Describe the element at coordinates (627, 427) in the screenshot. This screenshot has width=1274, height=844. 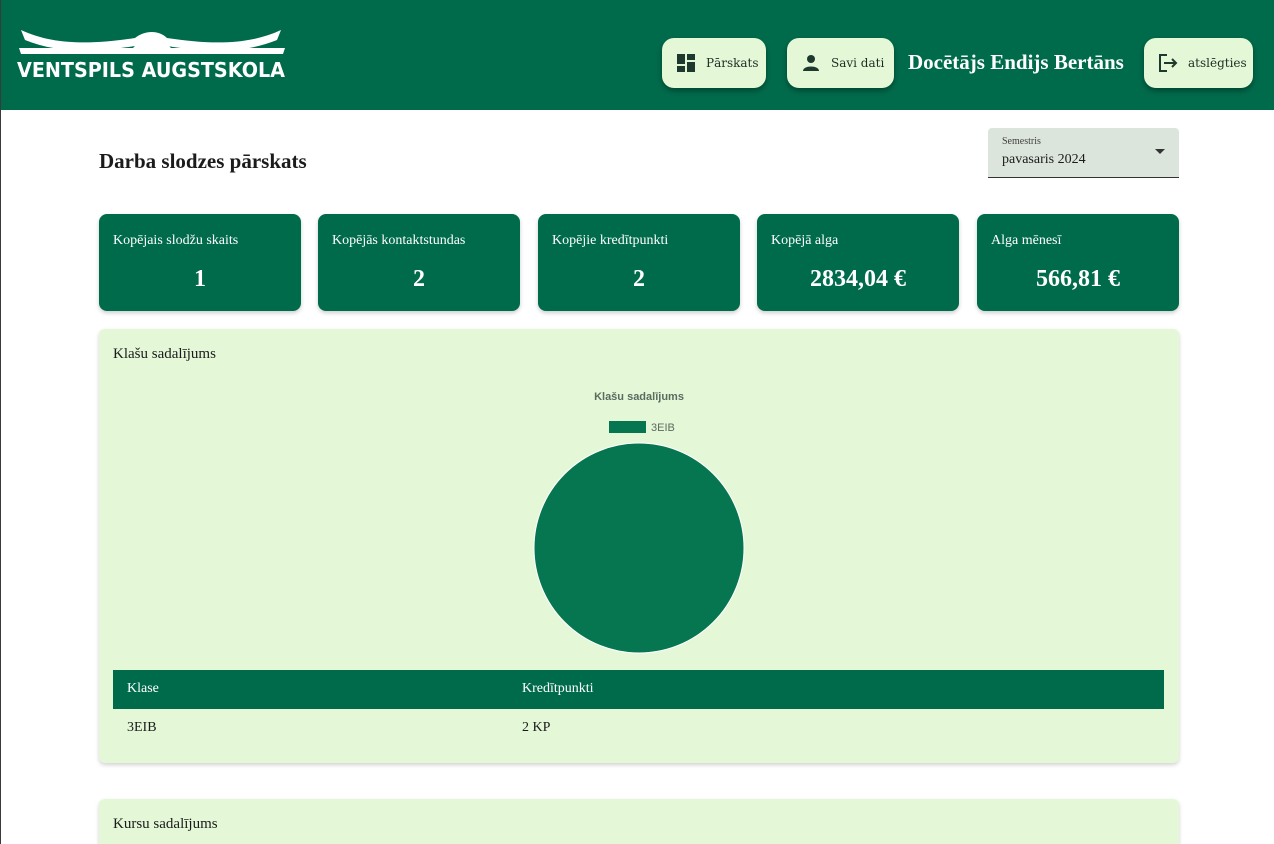
I see `legend-swatch` at that location.